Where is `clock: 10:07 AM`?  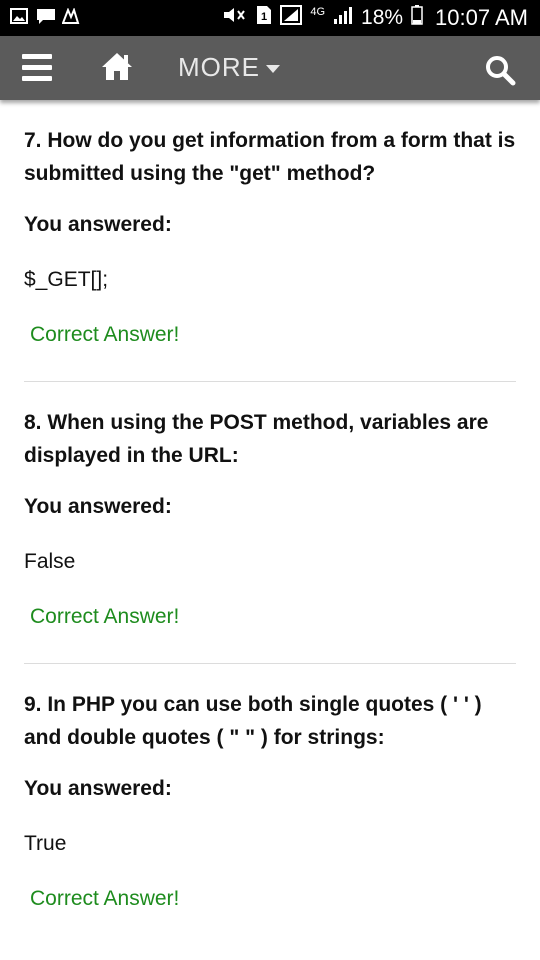
clock: 10:07 AM is located at coordinates (481, 17).